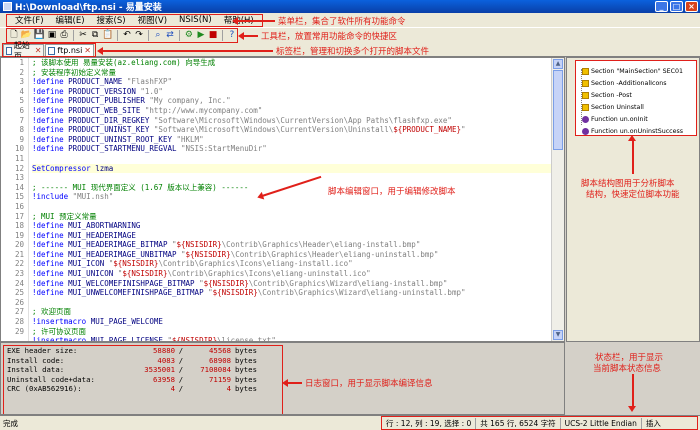 This screenshot has height=430, width=700. I want to click on log-row: CRC (0xAB562916): 4/4 bytes, so click(143, 389).